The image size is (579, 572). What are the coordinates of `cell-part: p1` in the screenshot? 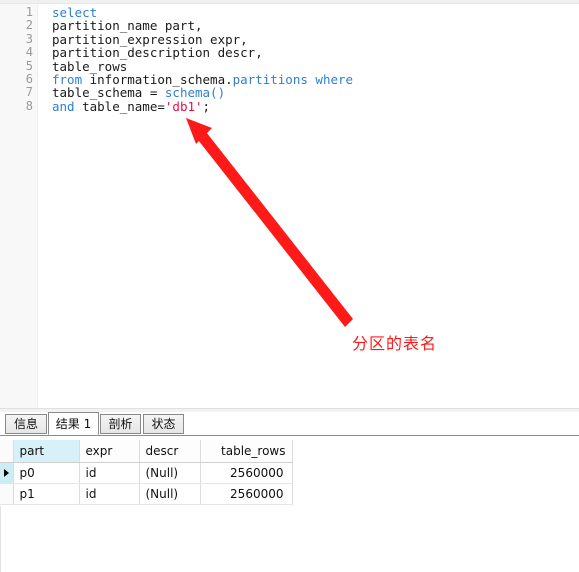 It's located at (46, 494).